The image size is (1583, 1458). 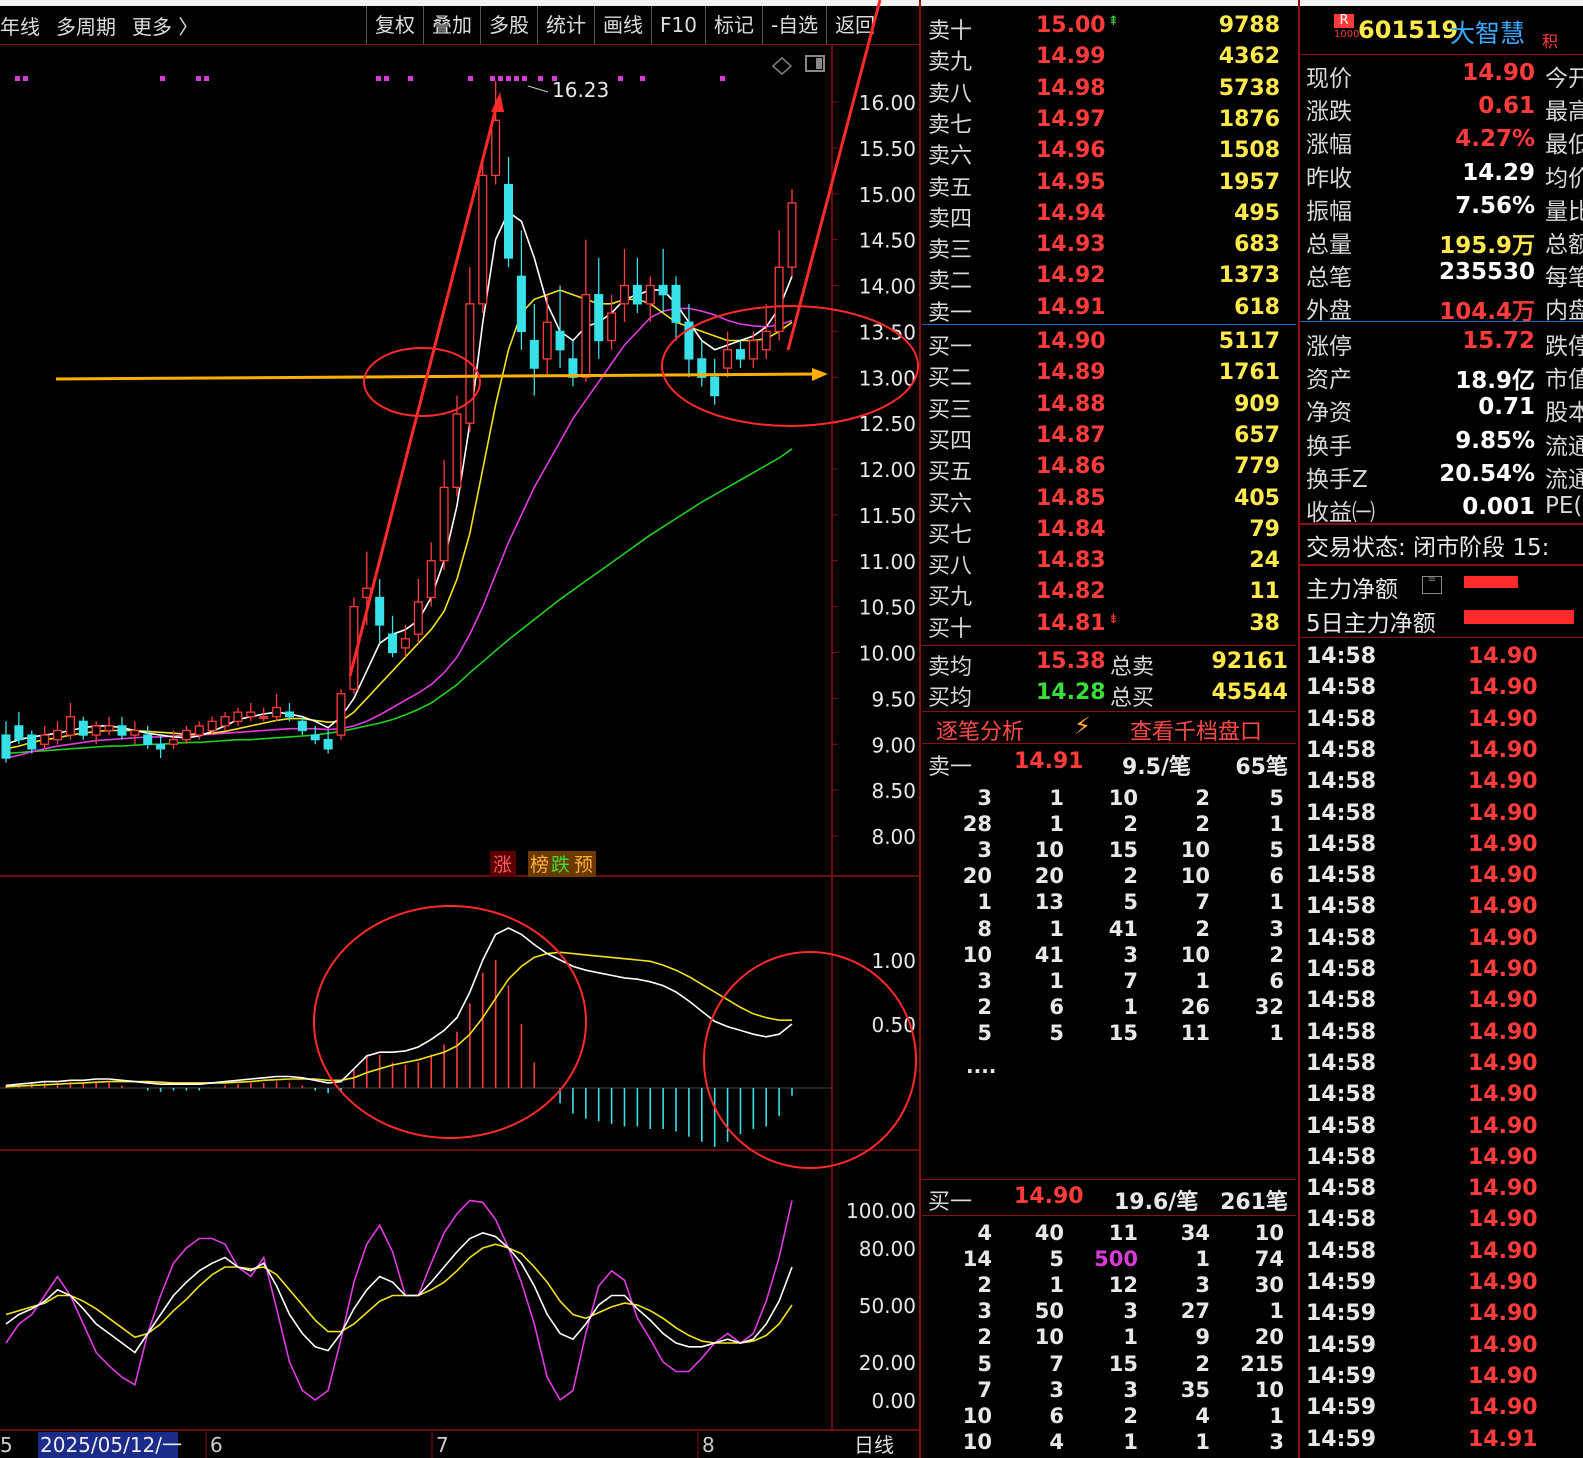 I want to click on buy-average-row: 买均 14.28 总买 45544, so click(x=1109, y=695).